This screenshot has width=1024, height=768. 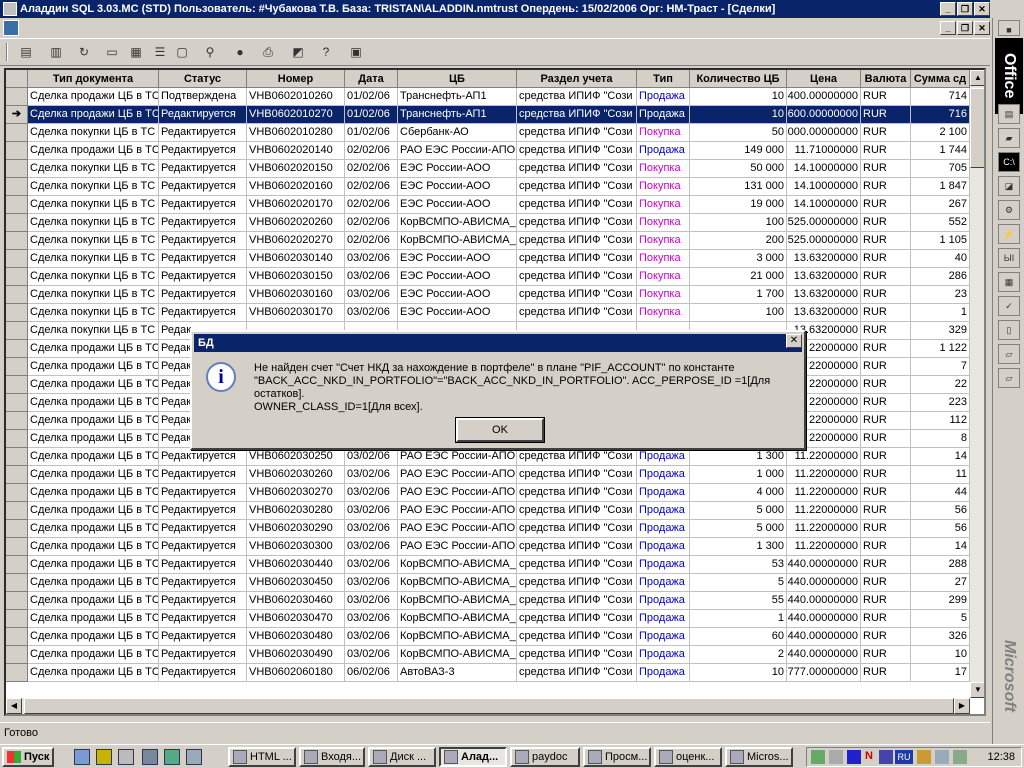 What do you see at coordinates (738, 169) in the screenshot?
I see `table-cell: 50 000` at bounding box center [738, 169].